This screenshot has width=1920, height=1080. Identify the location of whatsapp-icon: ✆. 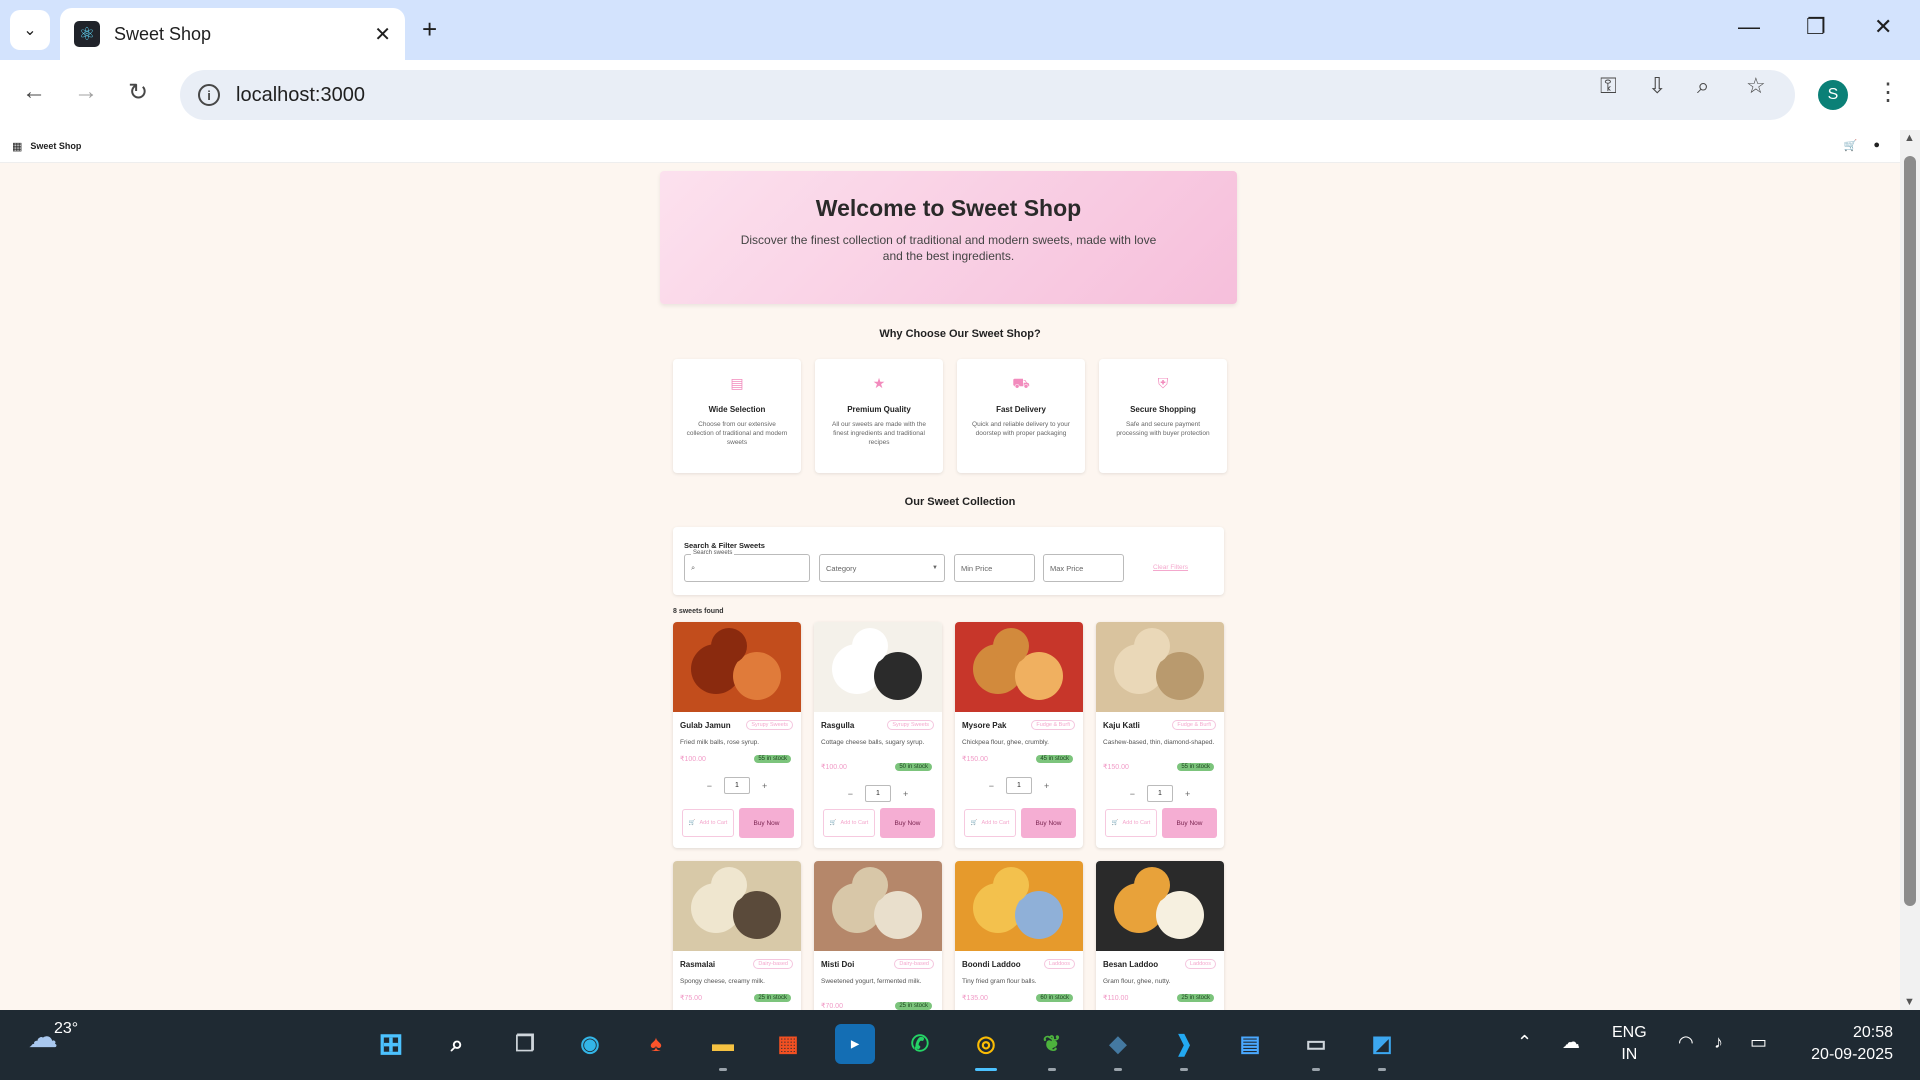
(920, 1044).